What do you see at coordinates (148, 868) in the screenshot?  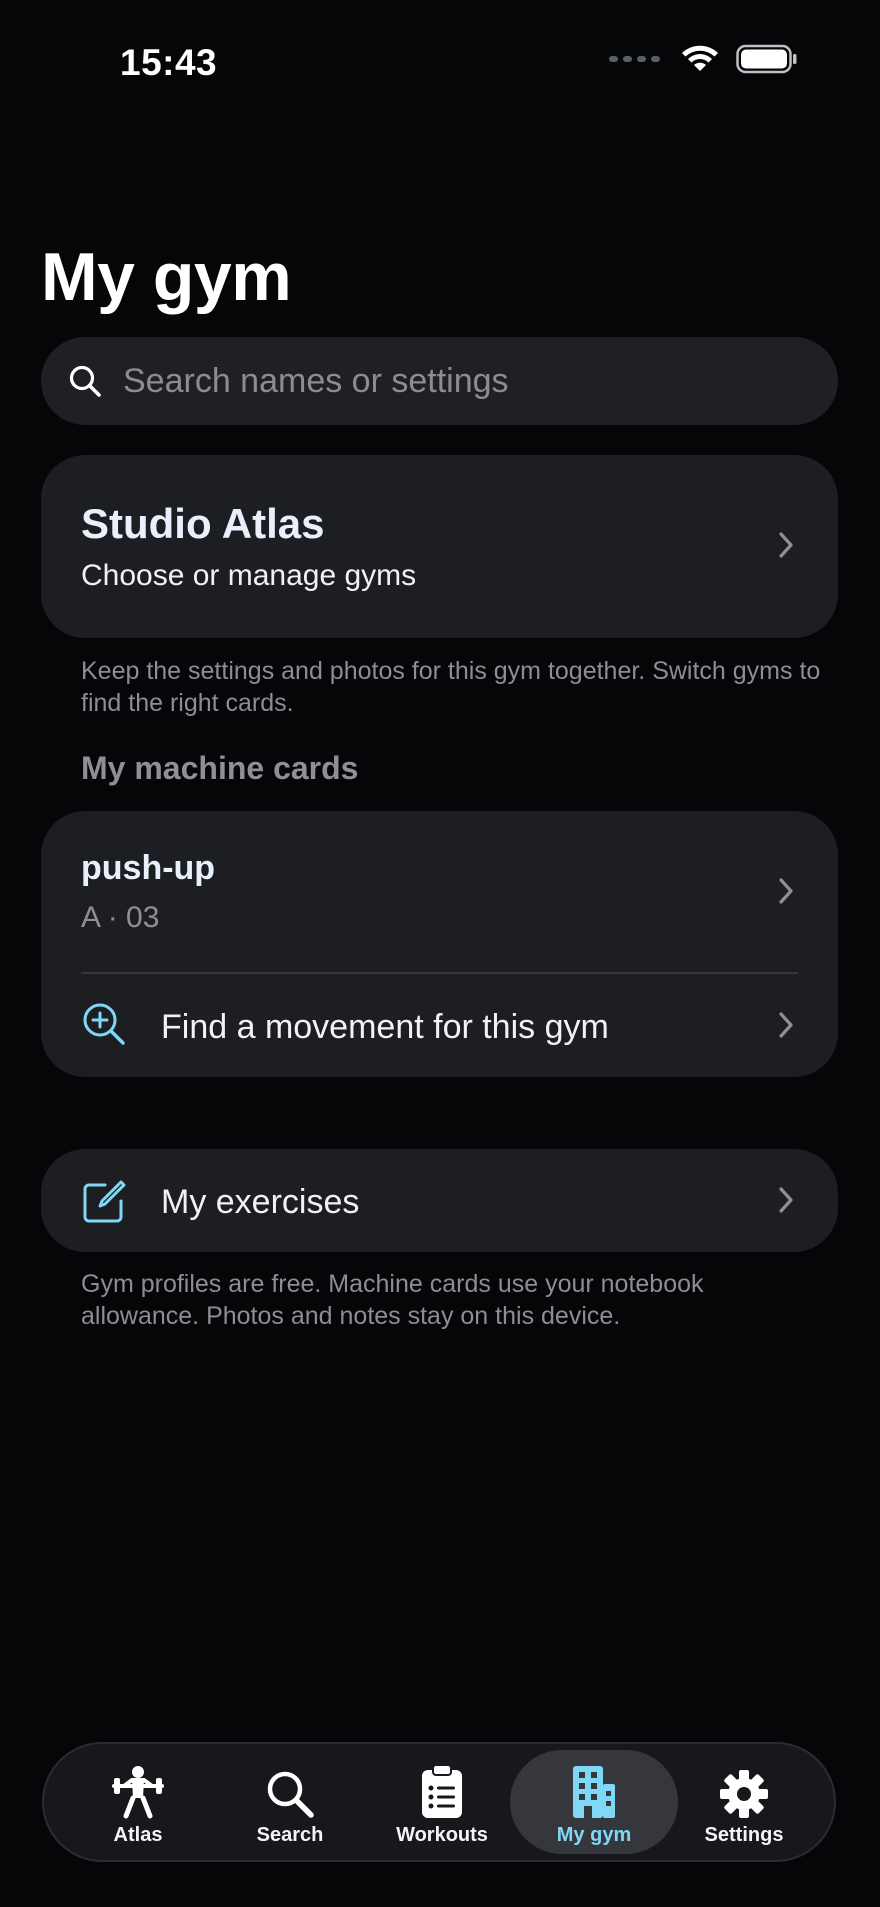 I see `machine-card-name: push-up` at bounding box center [148, 868].